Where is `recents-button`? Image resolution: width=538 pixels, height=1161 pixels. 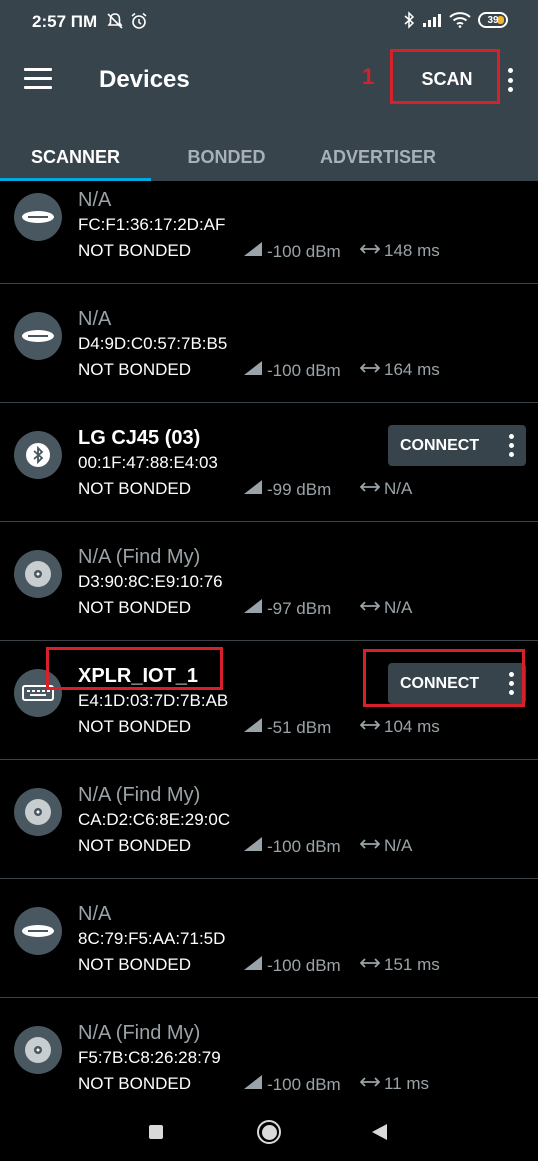 recents-button is located at coordinates (156, 1132).